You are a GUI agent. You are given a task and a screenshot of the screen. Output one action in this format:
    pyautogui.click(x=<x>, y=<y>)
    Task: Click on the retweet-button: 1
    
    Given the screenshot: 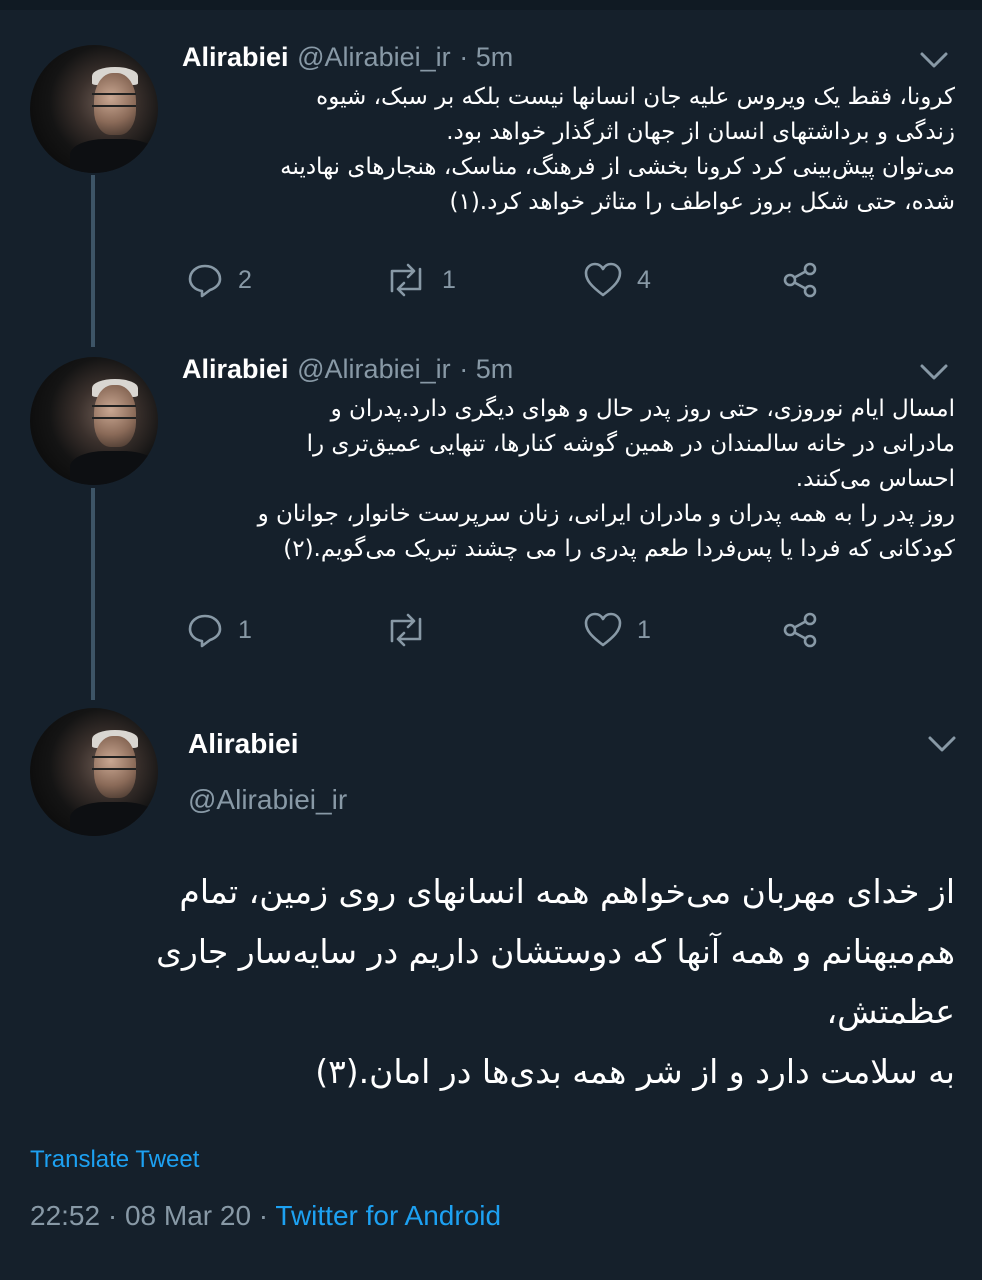 What is the action you would take?
    pyautogui.click(x=420, y=280)
    